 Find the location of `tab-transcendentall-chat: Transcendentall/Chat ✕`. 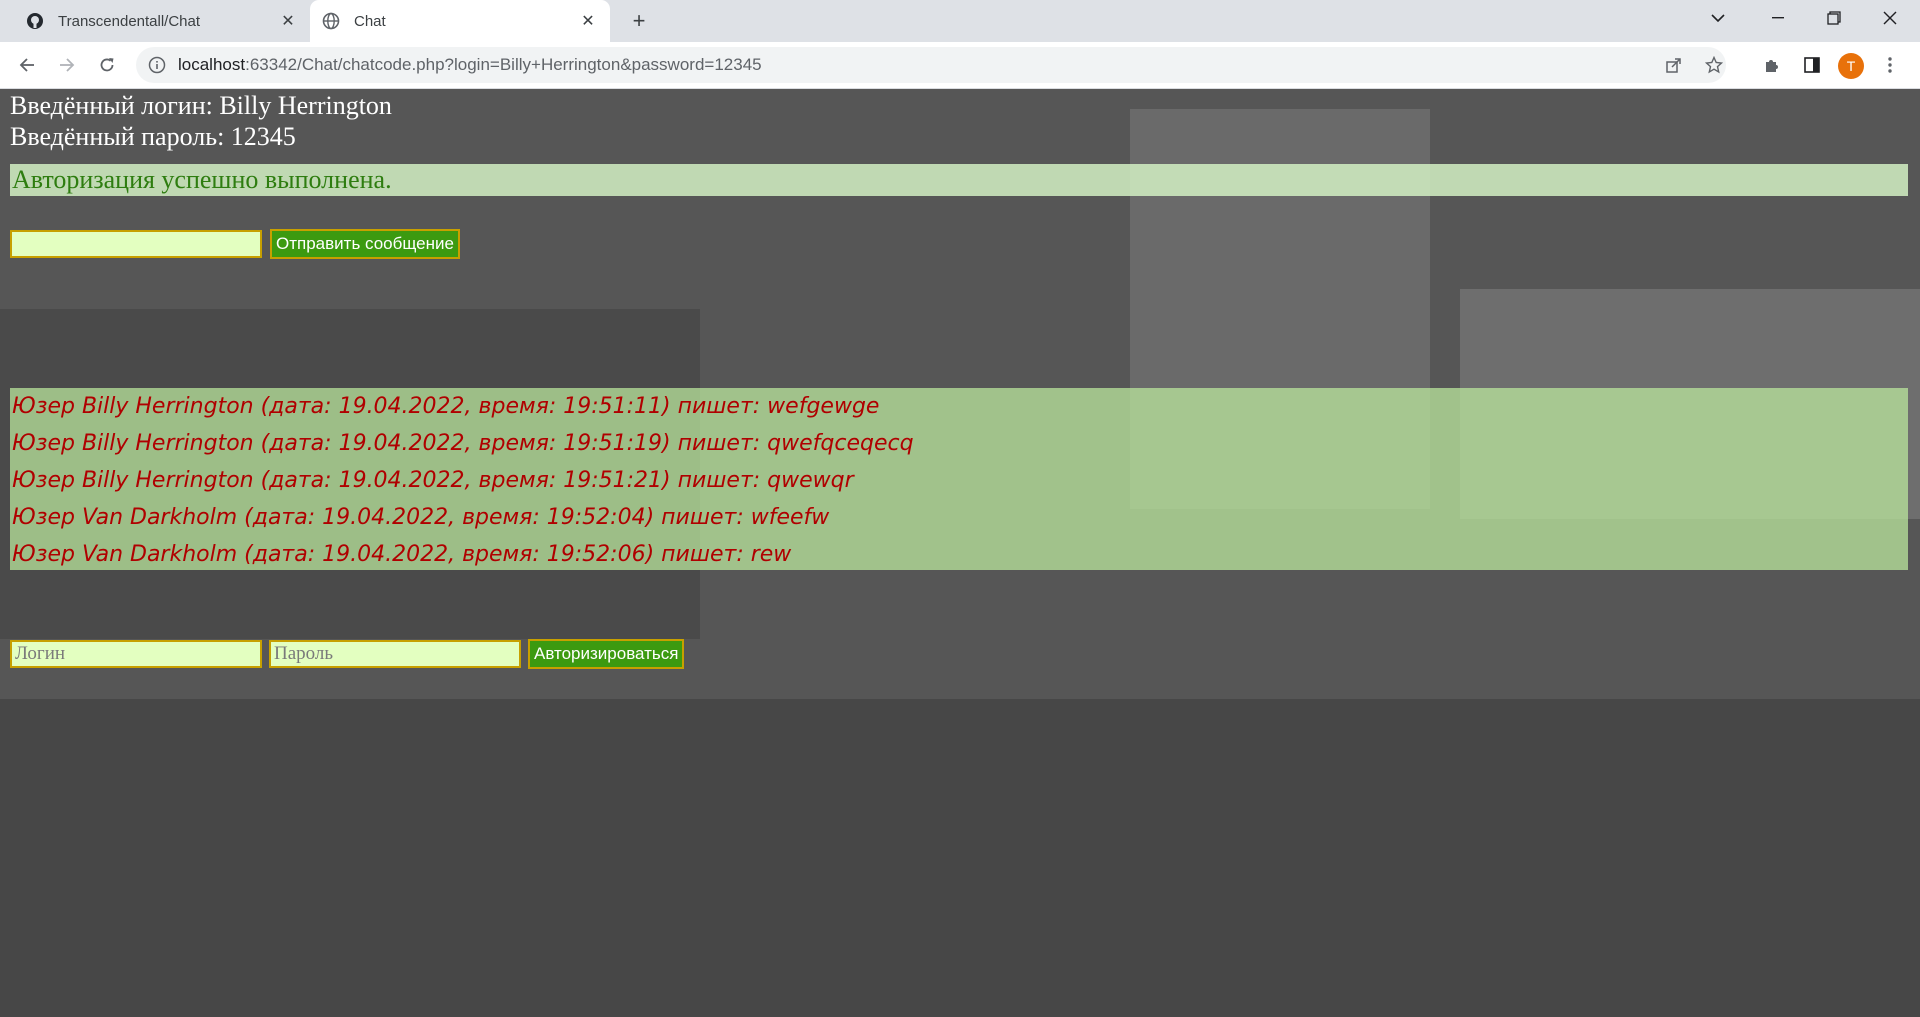

tab-transcendentall-chat: Transcendentall/Chat ✕ is located at coordinates (162, 21).